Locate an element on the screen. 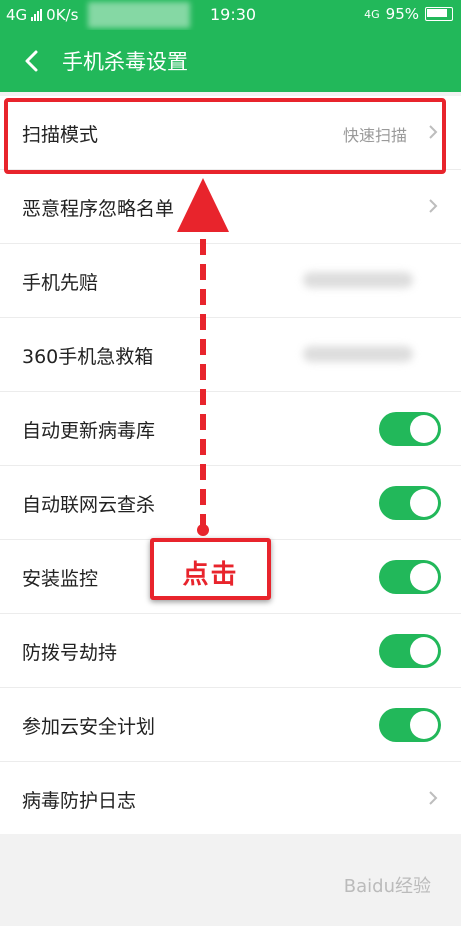 The image size is (461, 926). annotation-arrow is located at coordinates (203, 357).